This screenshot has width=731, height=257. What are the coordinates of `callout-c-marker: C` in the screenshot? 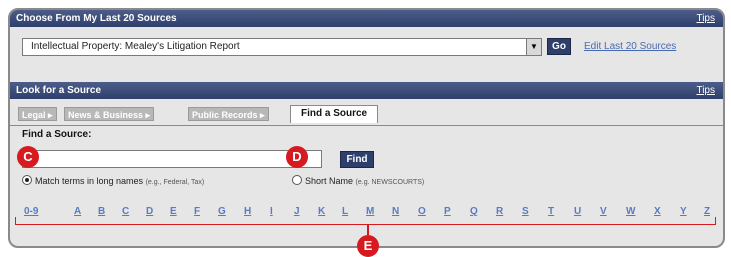 It's located at (28, 157).